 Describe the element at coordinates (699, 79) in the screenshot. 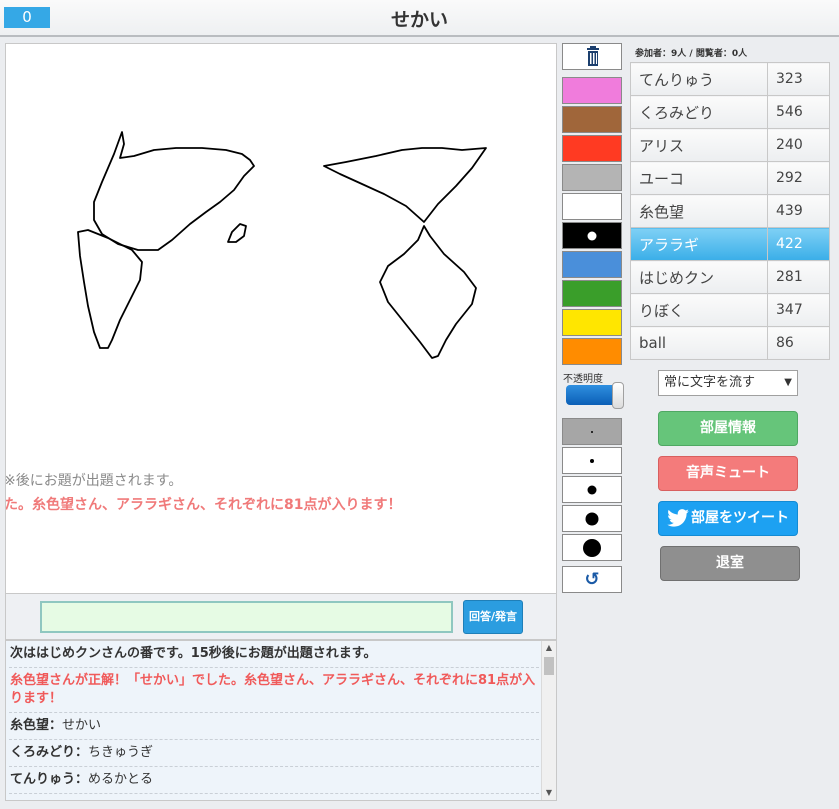

I see `player-name: てんりゅう` at that location.